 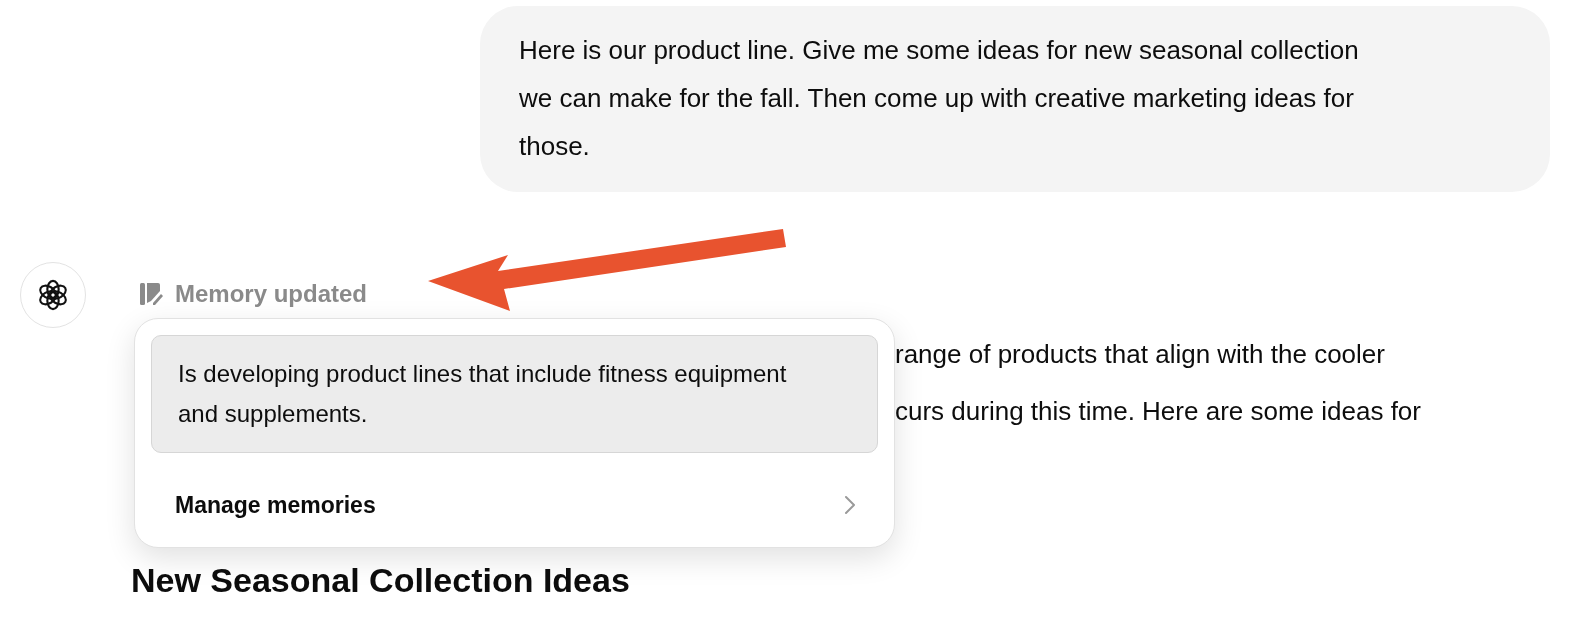 I want to click on notebook-pen-icon, so click(x=151, y=294).